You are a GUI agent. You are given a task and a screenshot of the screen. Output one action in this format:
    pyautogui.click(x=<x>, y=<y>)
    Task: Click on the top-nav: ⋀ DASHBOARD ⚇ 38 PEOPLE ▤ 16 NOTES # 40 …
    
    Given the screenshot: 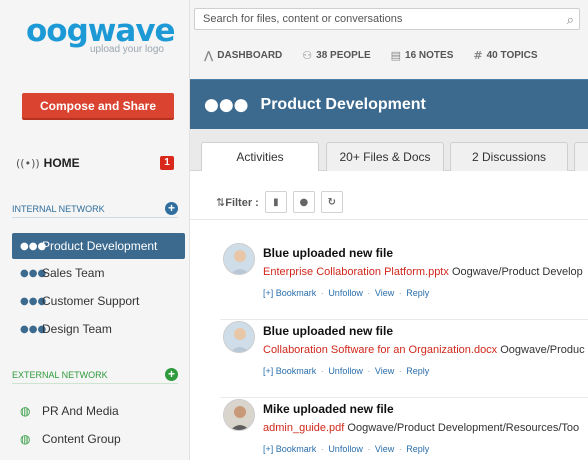 What is the action you would take?
    pyautogui.click(x=371, y=55)
    